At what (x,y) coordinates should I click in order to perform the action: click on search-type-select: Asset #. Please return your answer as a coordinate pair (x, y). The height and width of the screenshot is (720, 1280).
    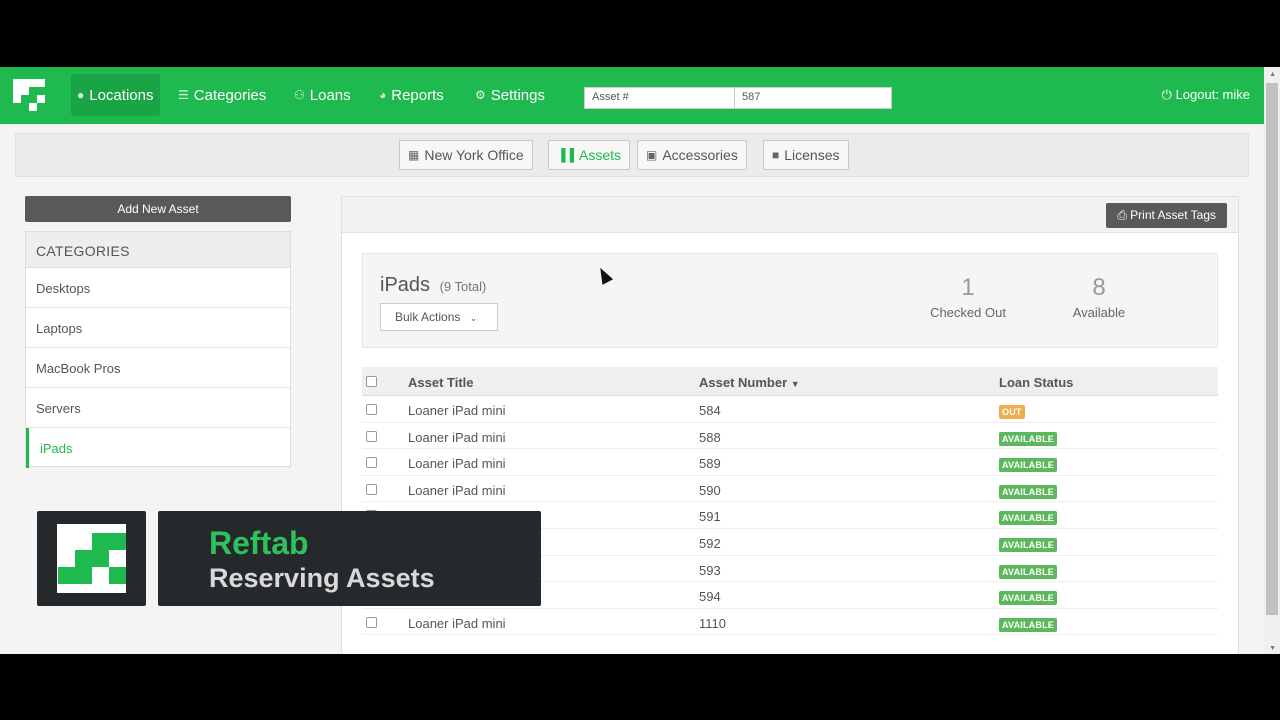
    Looking at the image, I should click on (659, 98).